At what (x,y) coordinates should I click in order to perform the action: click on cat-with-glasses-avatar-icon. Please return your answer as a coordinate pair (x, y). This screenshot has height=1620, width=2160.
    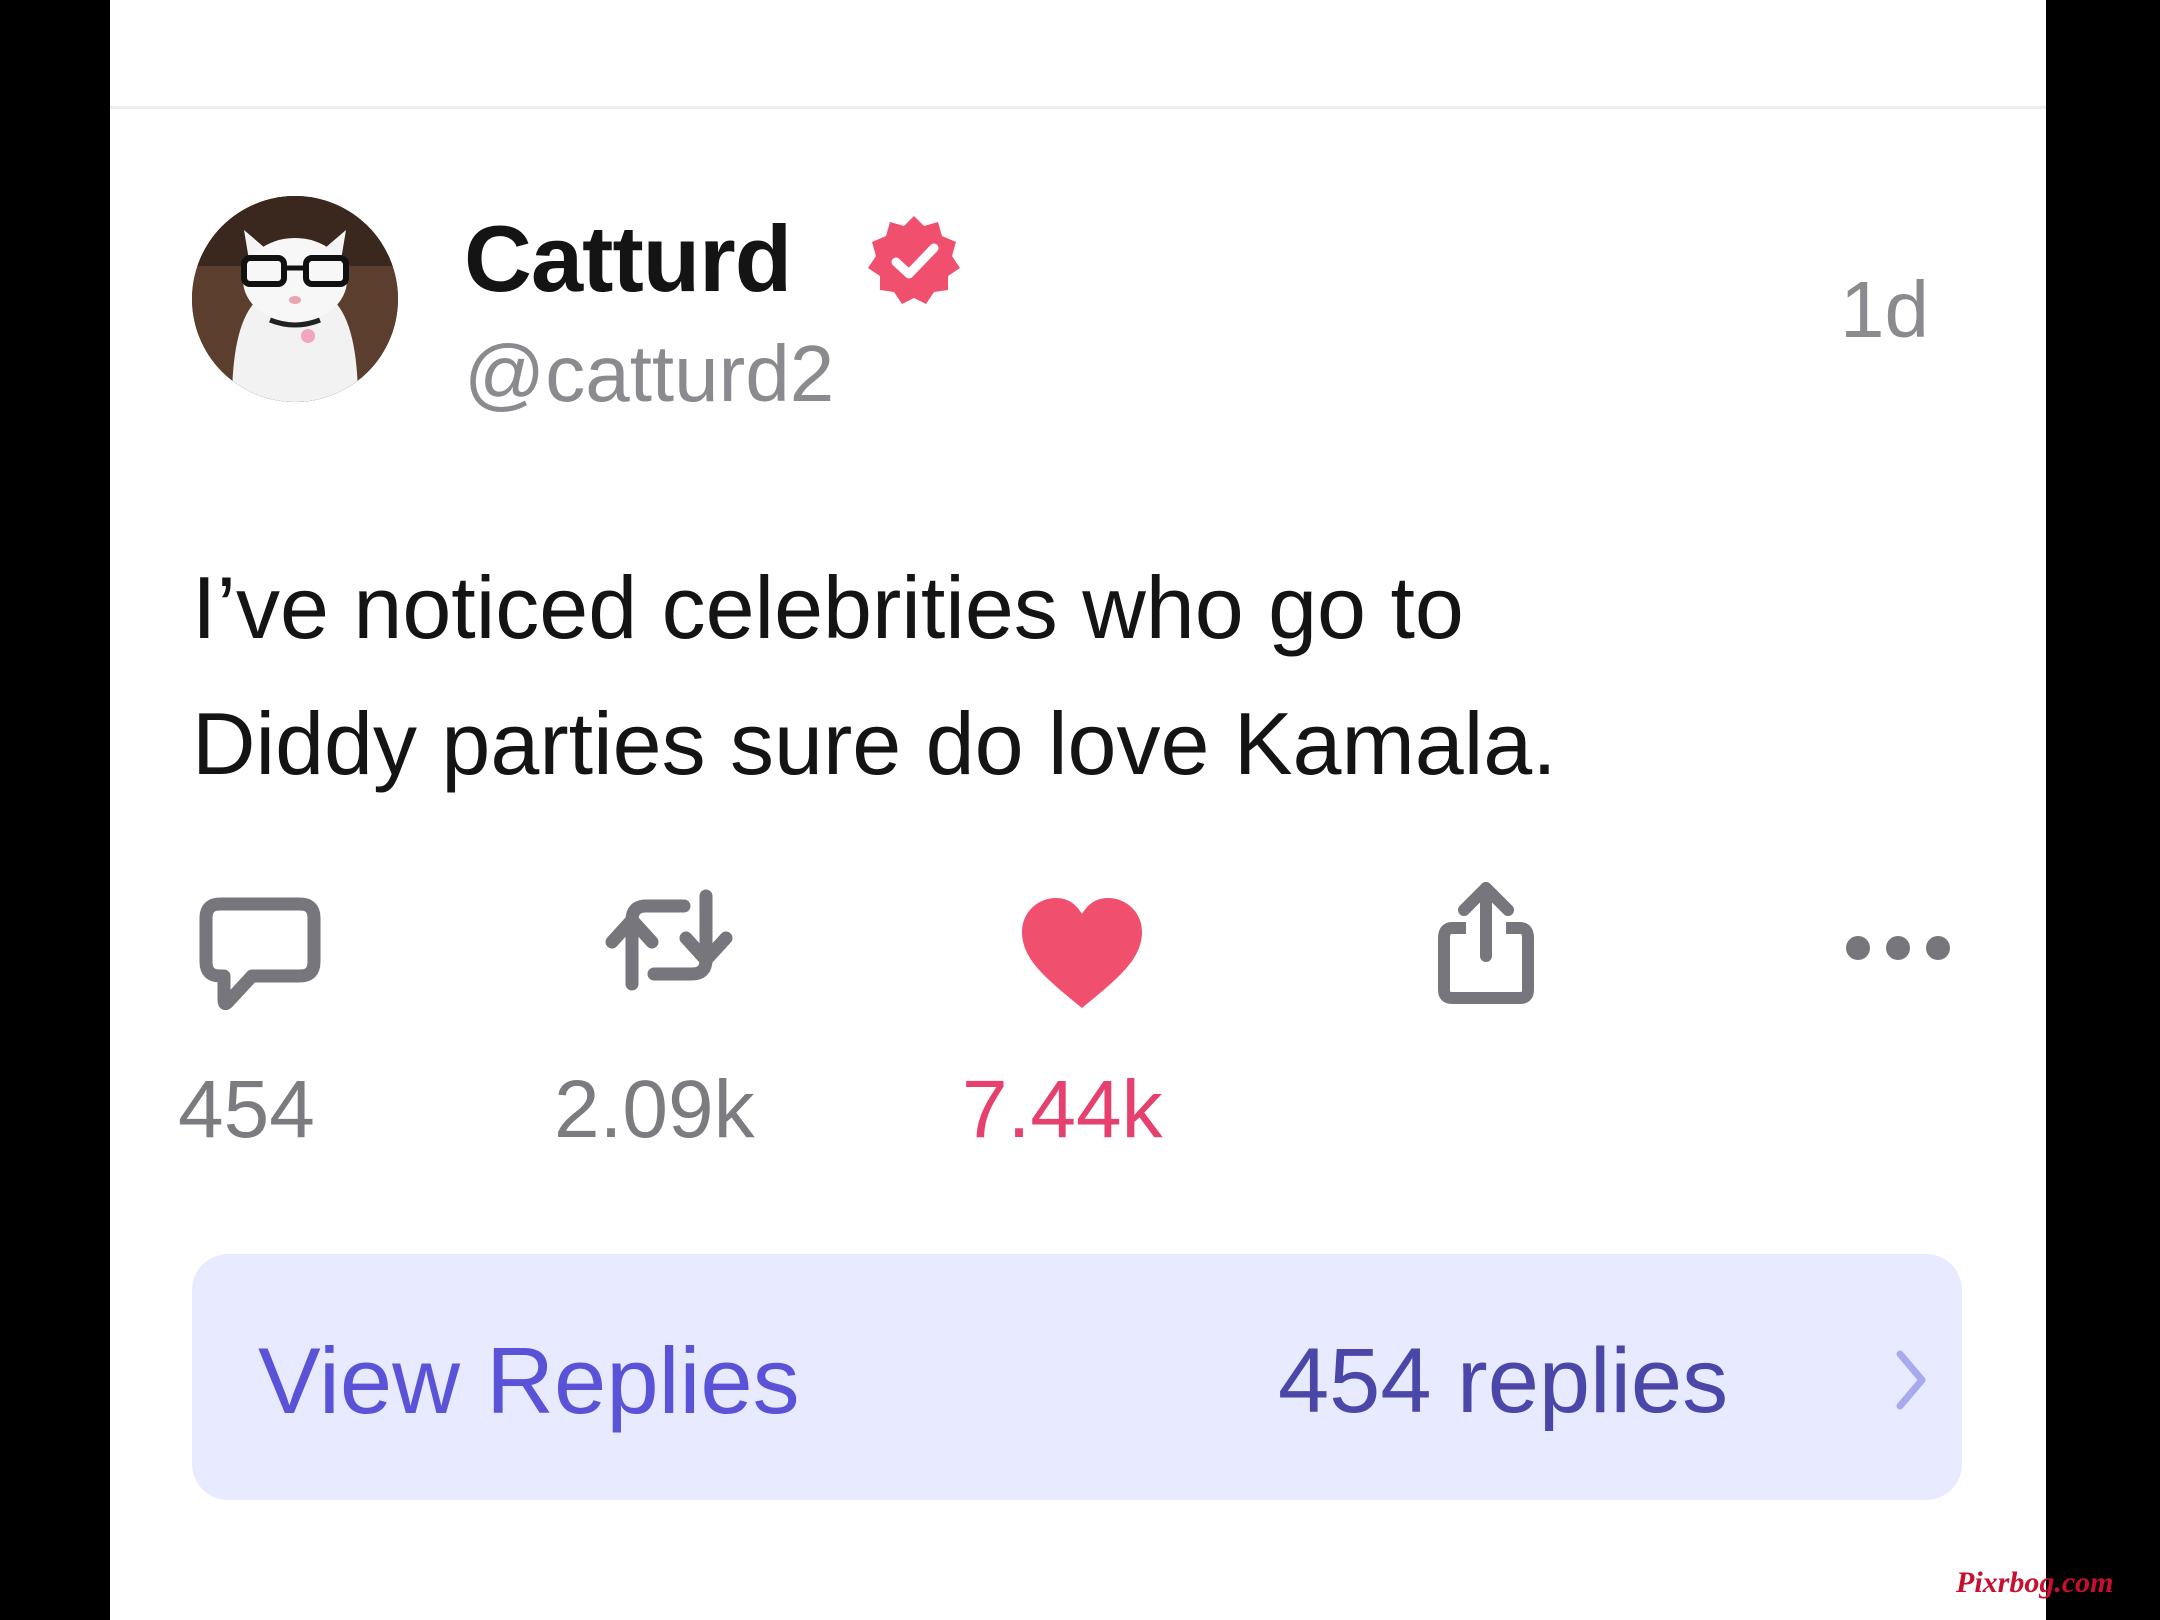
    Looking at the image, I should click on (295, 299).